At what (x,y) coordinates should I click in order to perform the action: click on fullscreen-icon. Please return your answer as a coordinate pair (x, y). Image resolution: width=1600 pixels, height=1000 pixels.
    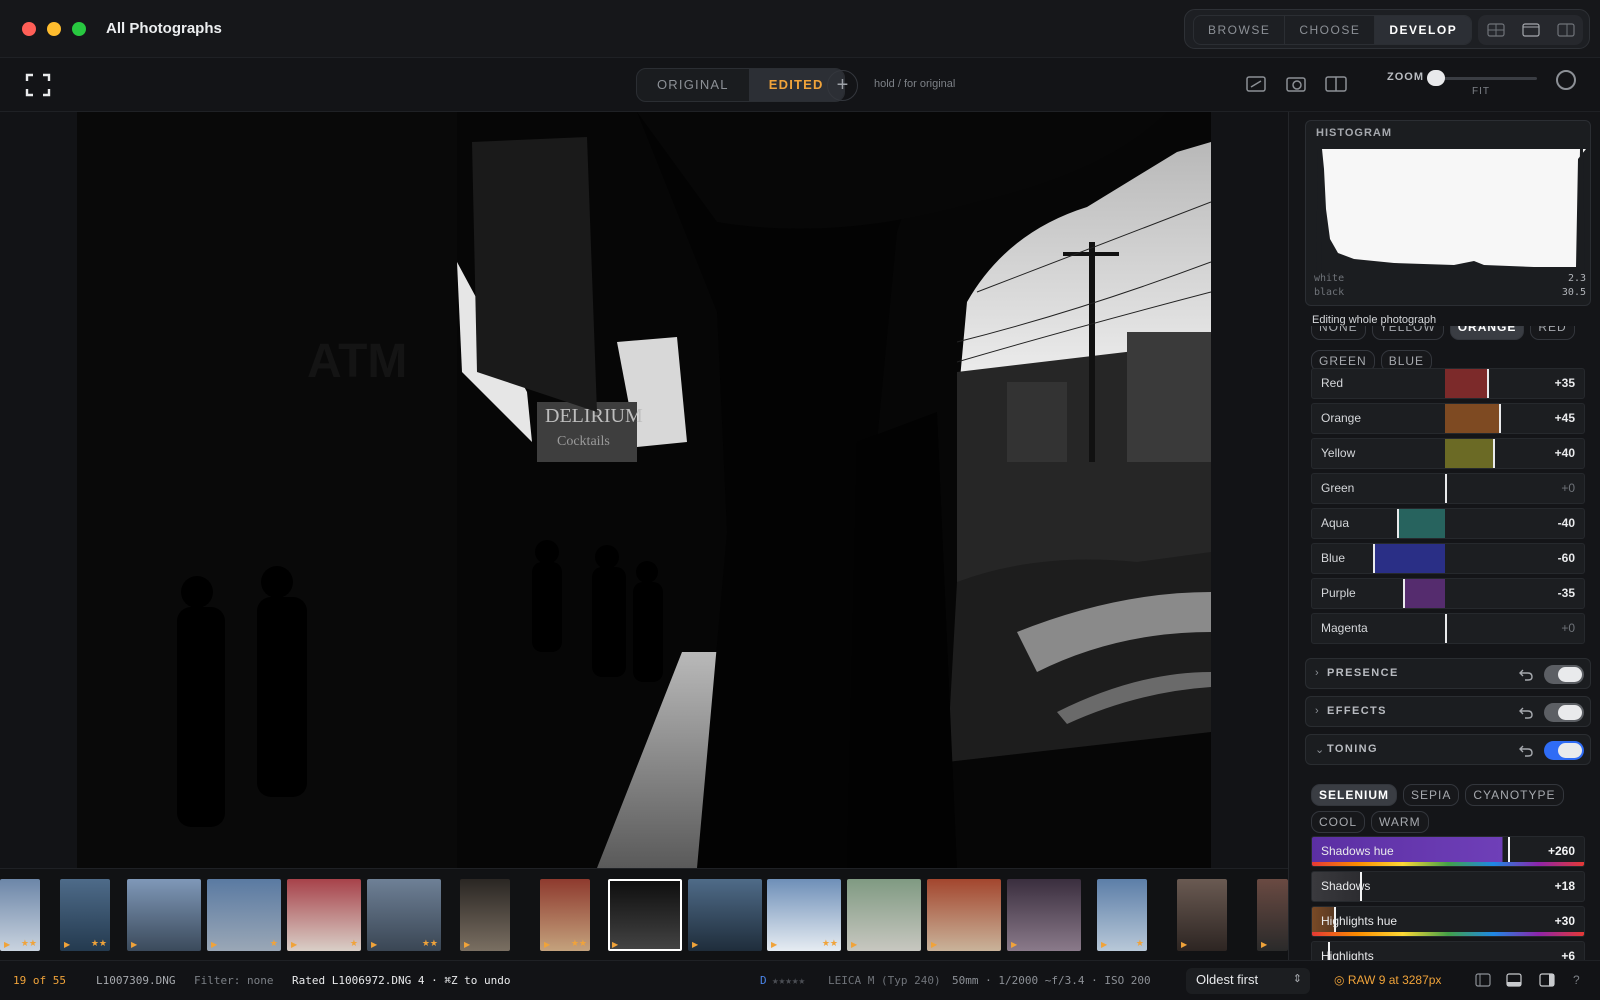
    Looking at the image, I should click on (38, 85).